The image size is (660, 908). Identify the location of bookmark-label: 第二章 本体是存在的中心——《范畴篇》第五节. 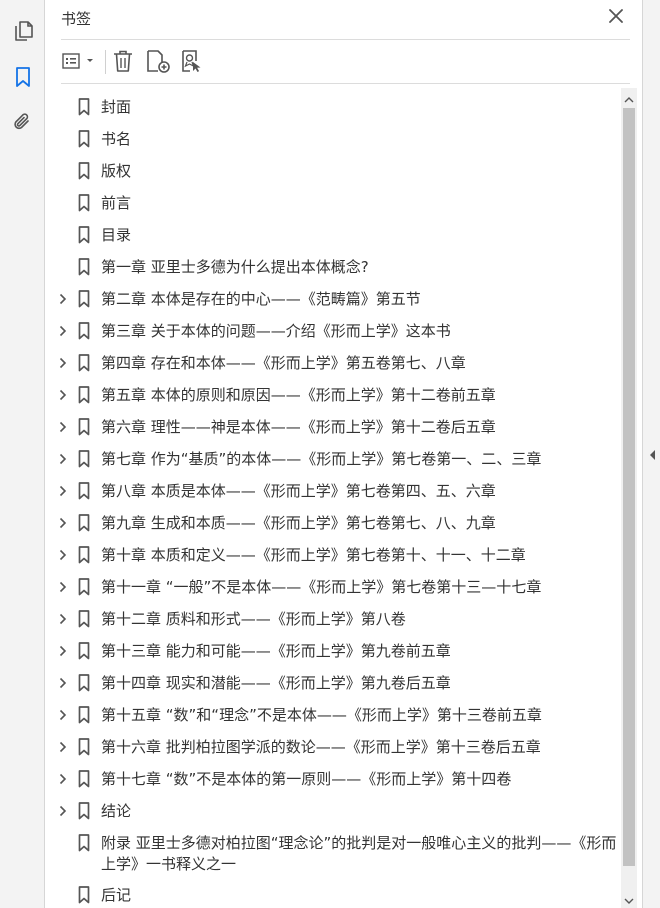
(261, 299).